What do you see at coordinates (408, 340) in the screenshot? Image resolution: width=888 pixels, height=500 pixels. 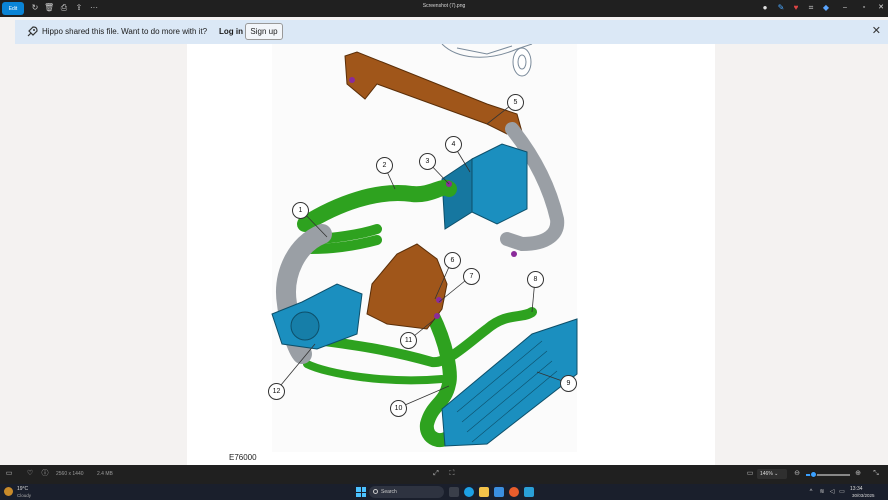 I see `callout-11: 11` at bounding box center [408, 340].